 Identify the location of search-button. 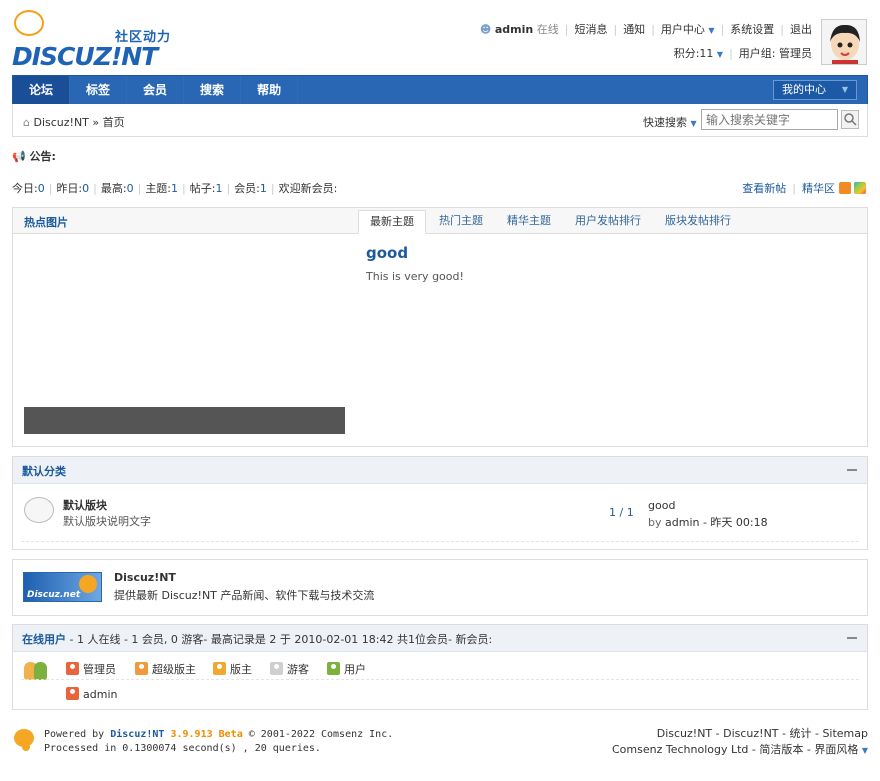
(850, 119).